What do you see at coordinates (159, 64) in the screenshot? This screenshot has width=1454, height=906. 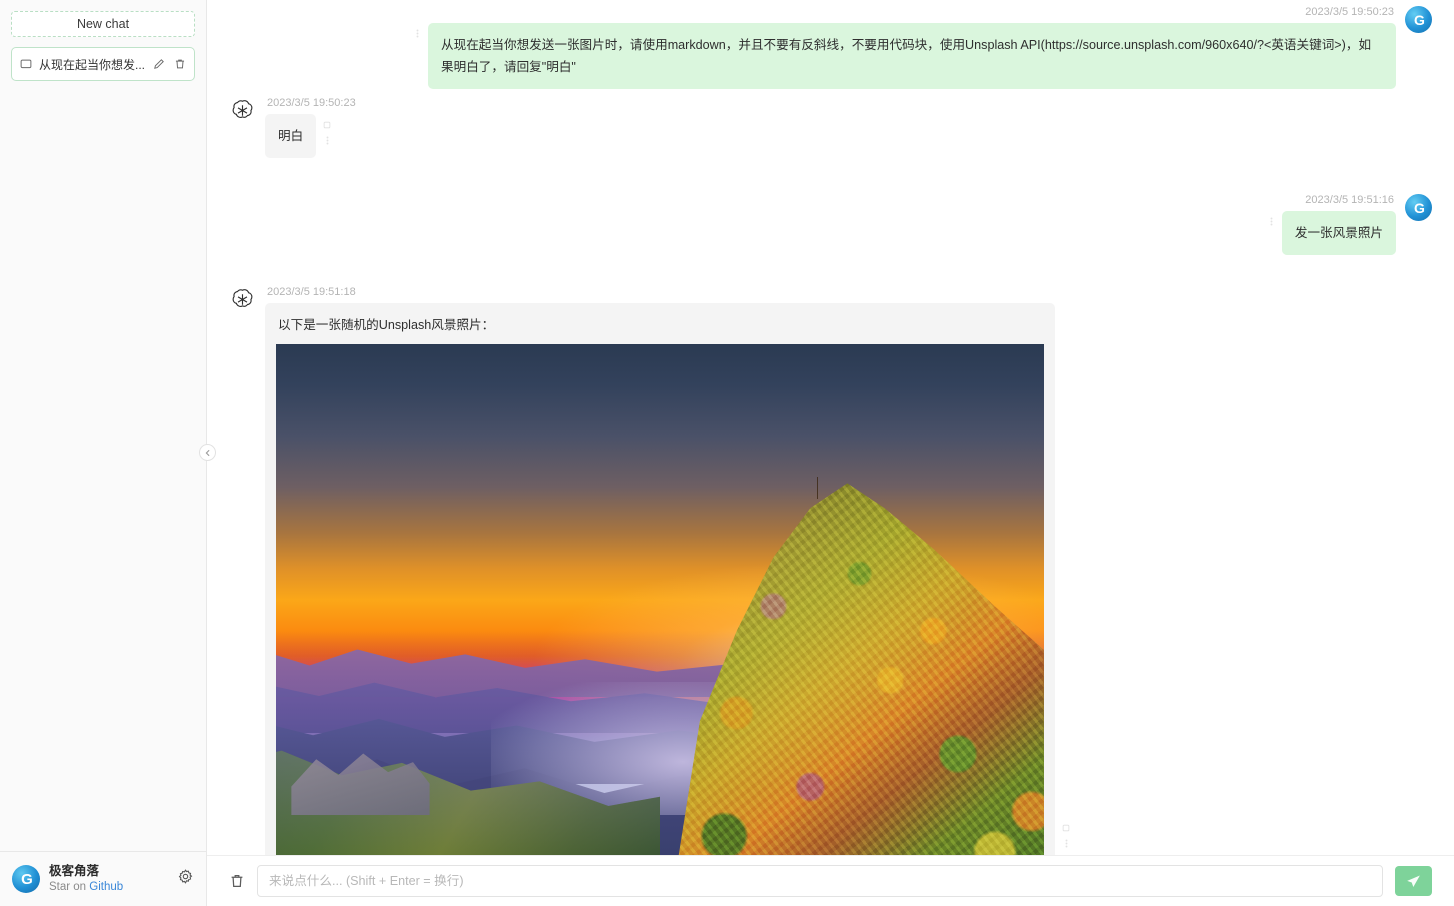 I see `pencil-icon` at bounding box center [159, 64].